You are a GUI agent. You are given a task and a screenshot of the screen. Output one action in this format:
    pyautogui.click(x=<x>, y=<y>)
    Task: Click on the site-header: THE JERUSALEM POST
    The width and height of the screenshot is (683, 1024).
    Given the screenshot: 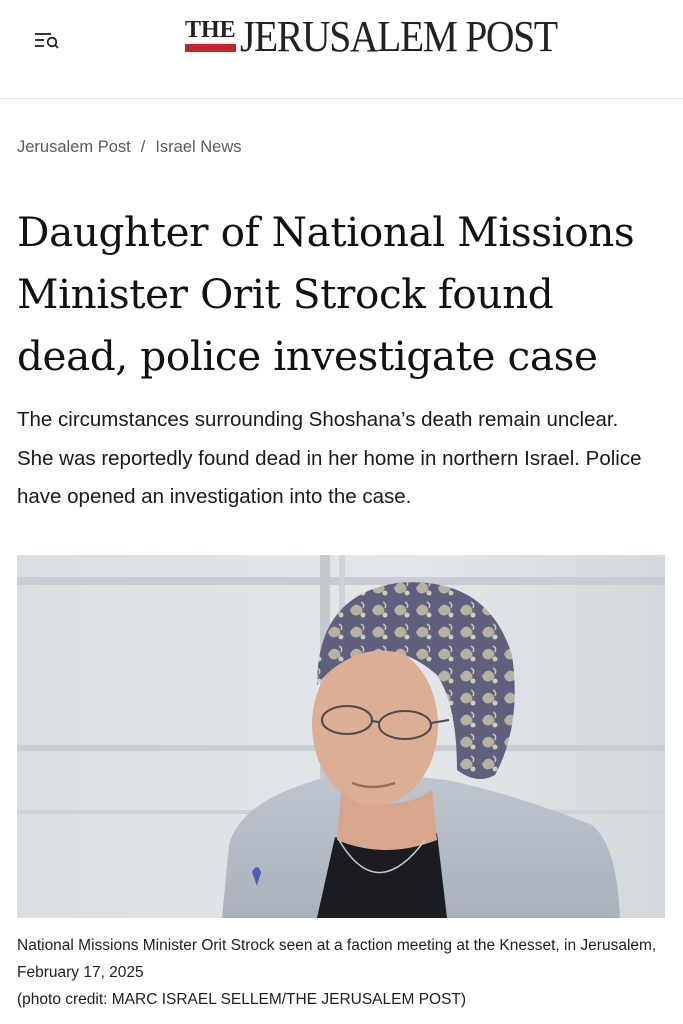 What is the action you would take?
    pyautogui.click(x=341, y=49)
    